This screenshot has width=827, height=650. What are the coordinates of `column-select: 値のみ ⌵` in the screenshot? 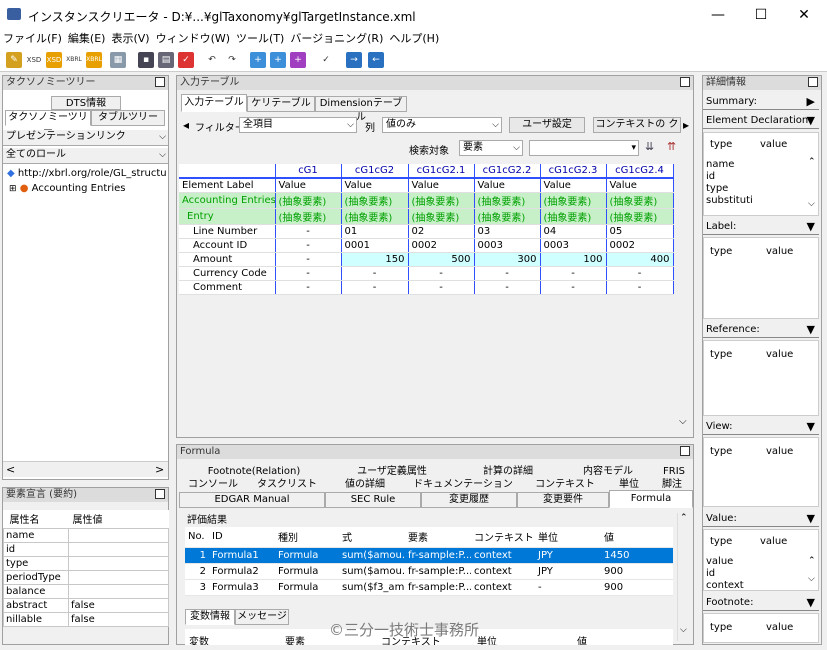 It's located at (442, 125).